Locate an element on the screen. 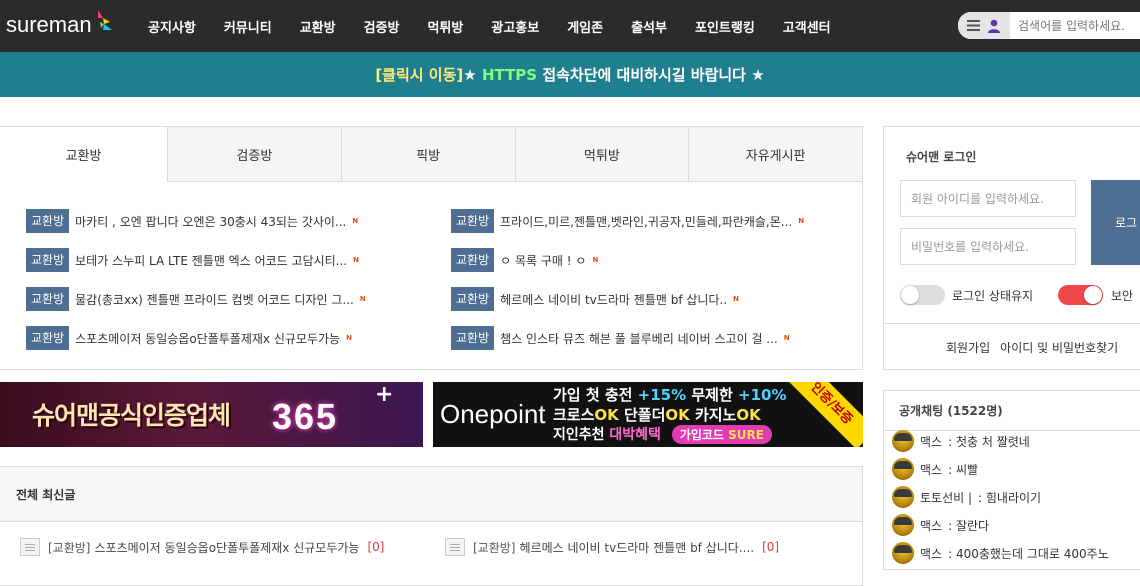  tab-scam: 먹튀방 is located at coordinates (601, 154).